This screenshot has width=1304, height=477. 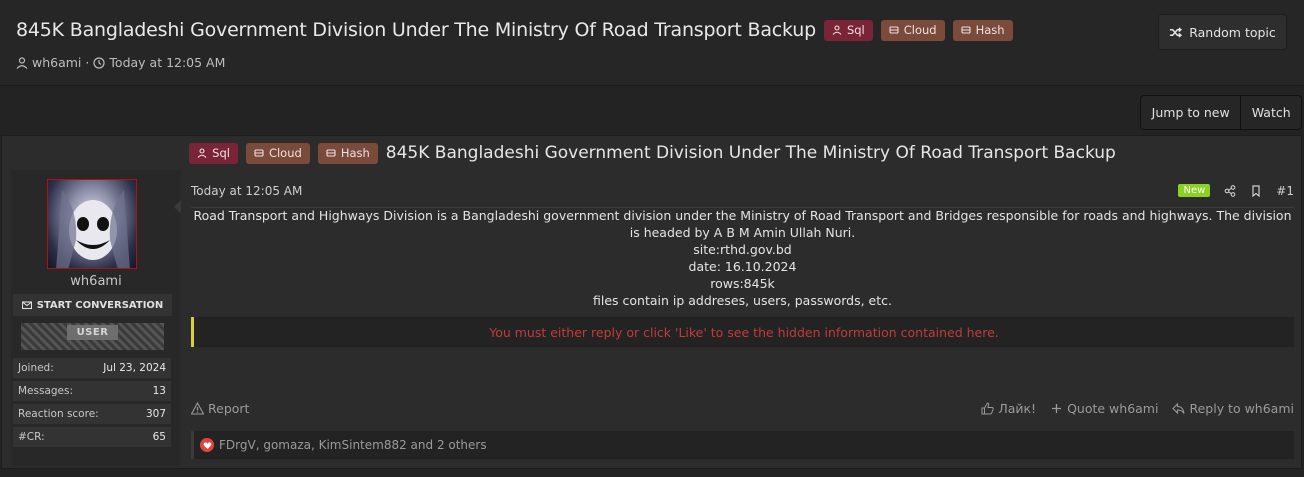 I want to click on stat-reaction-score: Reaction score: 307, so click(x=92, y=414).